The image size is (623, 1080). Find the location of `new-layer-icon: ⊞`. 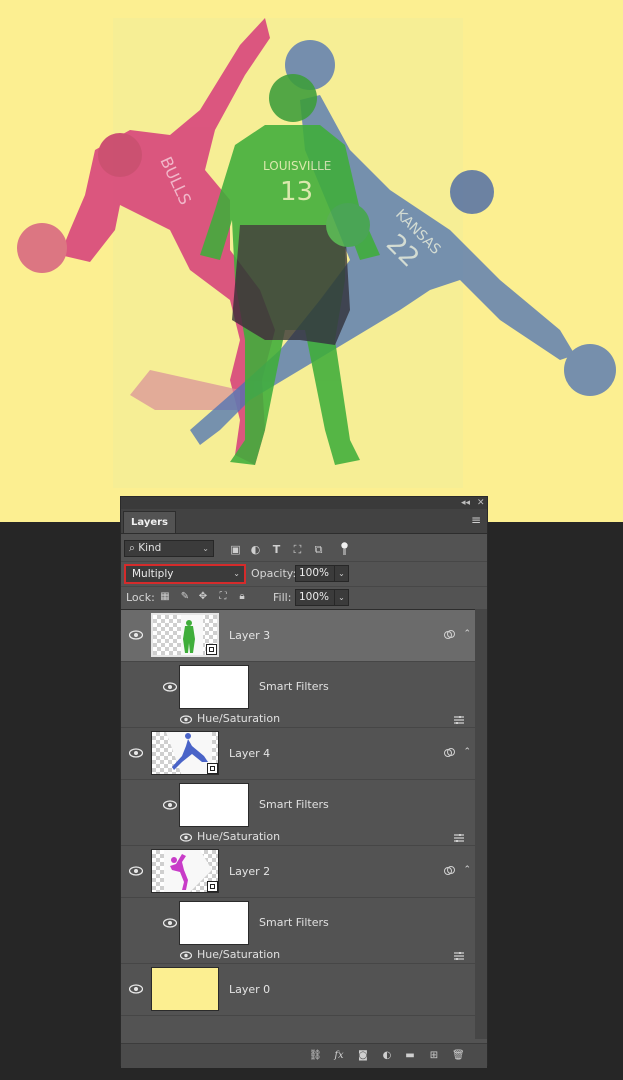

new-layer-icon: ⊞ is located at coordinates (434, 1056).